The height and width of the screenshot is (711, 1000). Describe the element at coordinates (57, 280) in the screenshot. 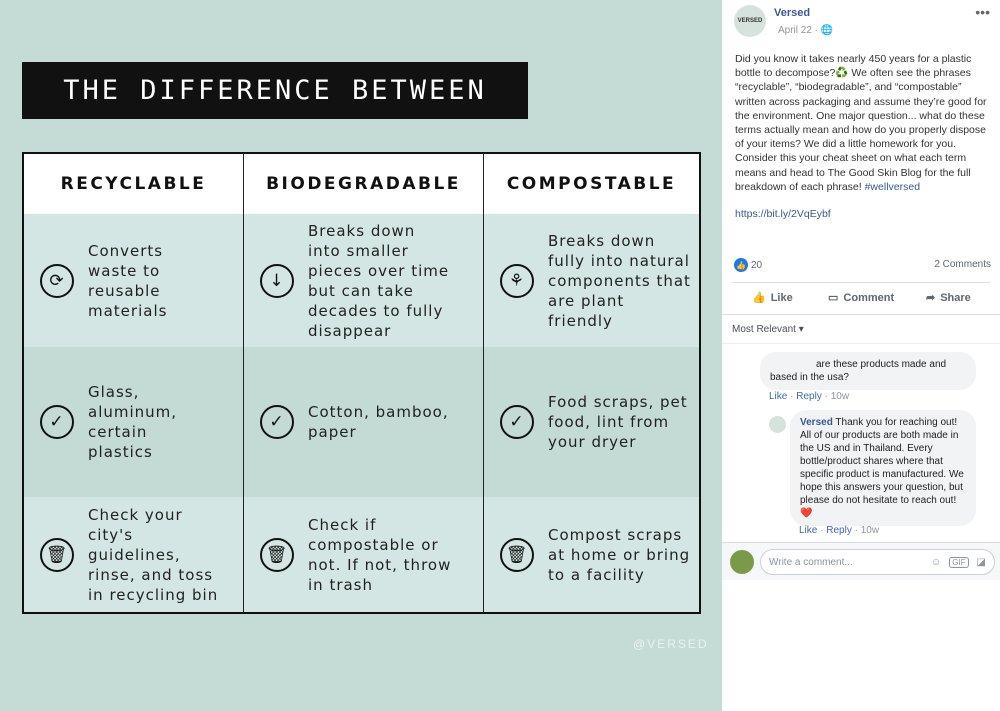

I see `recycle-arrows-icon: ⟳` at that location.